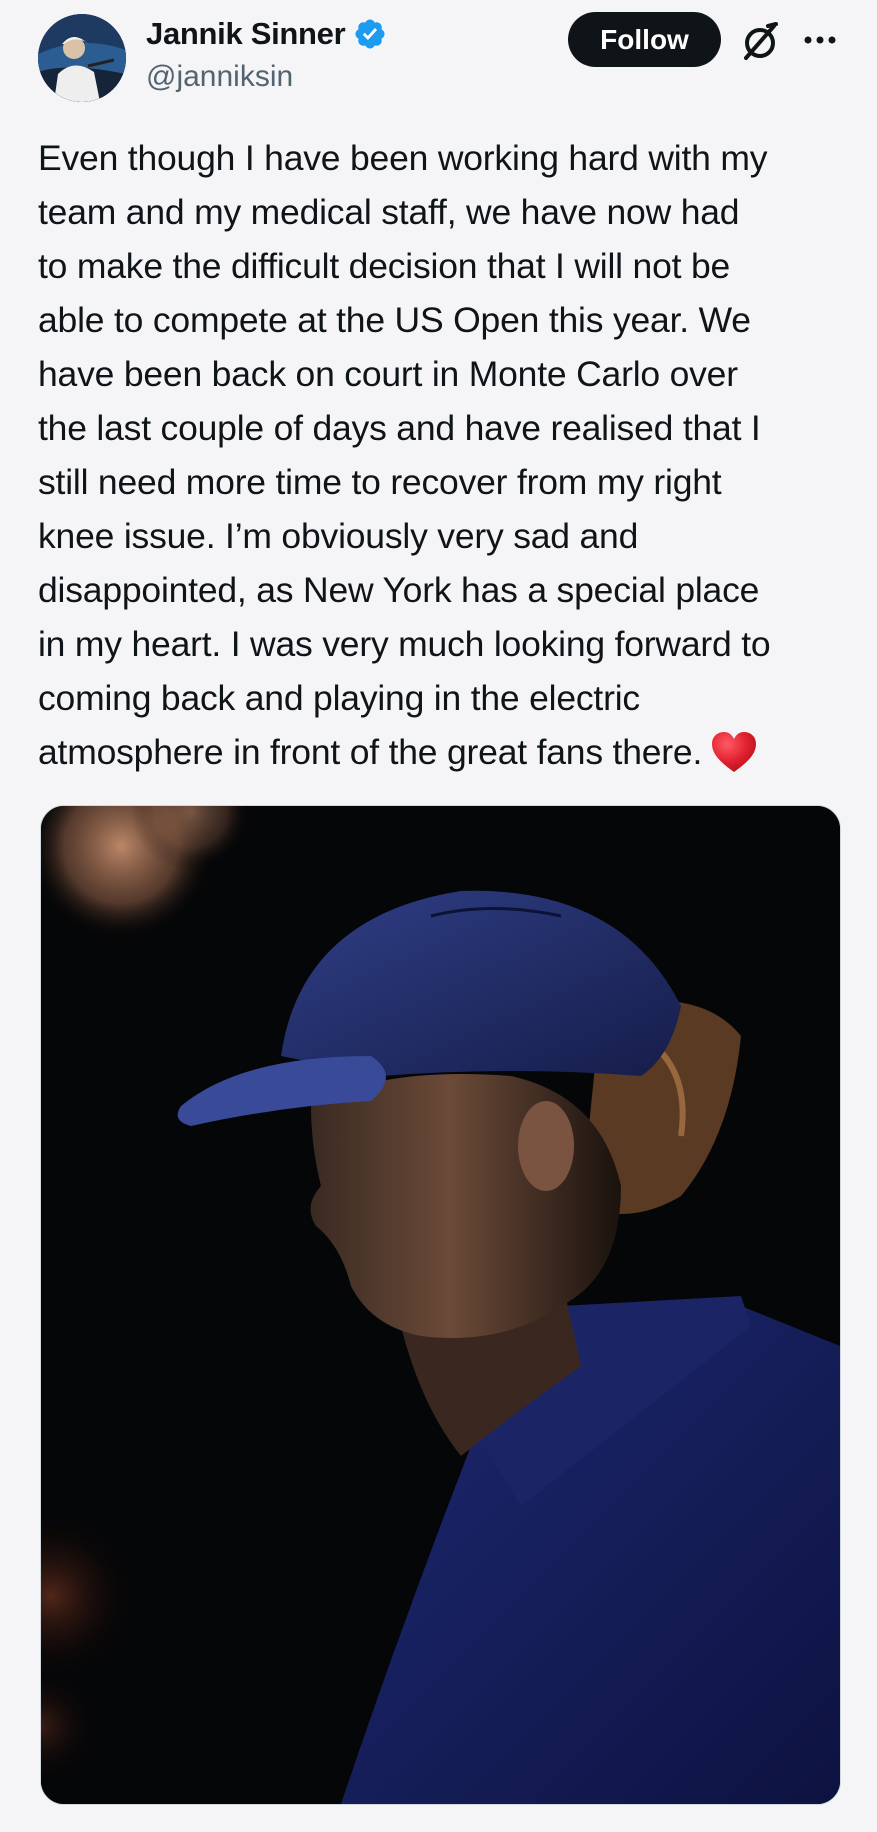  Describe the element at coordinates (246, 34) in the screenshot. I see `author-display-name: Jannik Sinner` at that location.